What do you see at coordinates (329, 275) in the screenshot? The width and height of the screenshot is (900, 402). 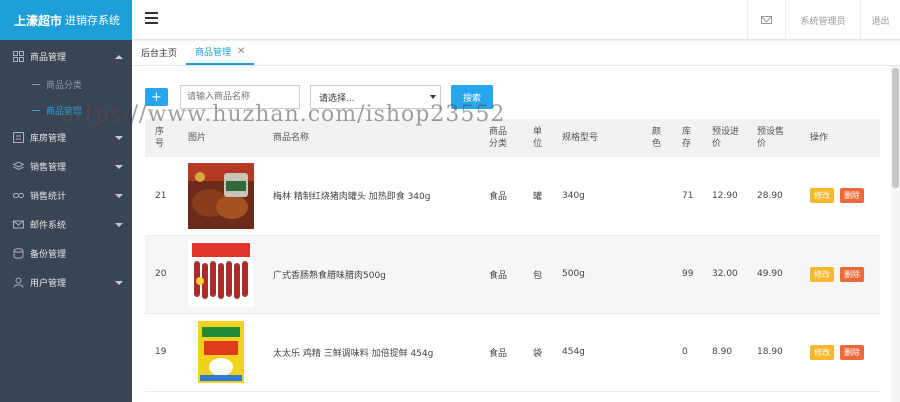 I see `cell-name: 广式香肠熟食腊味腊肉500g` at bounding box center [329, 275].